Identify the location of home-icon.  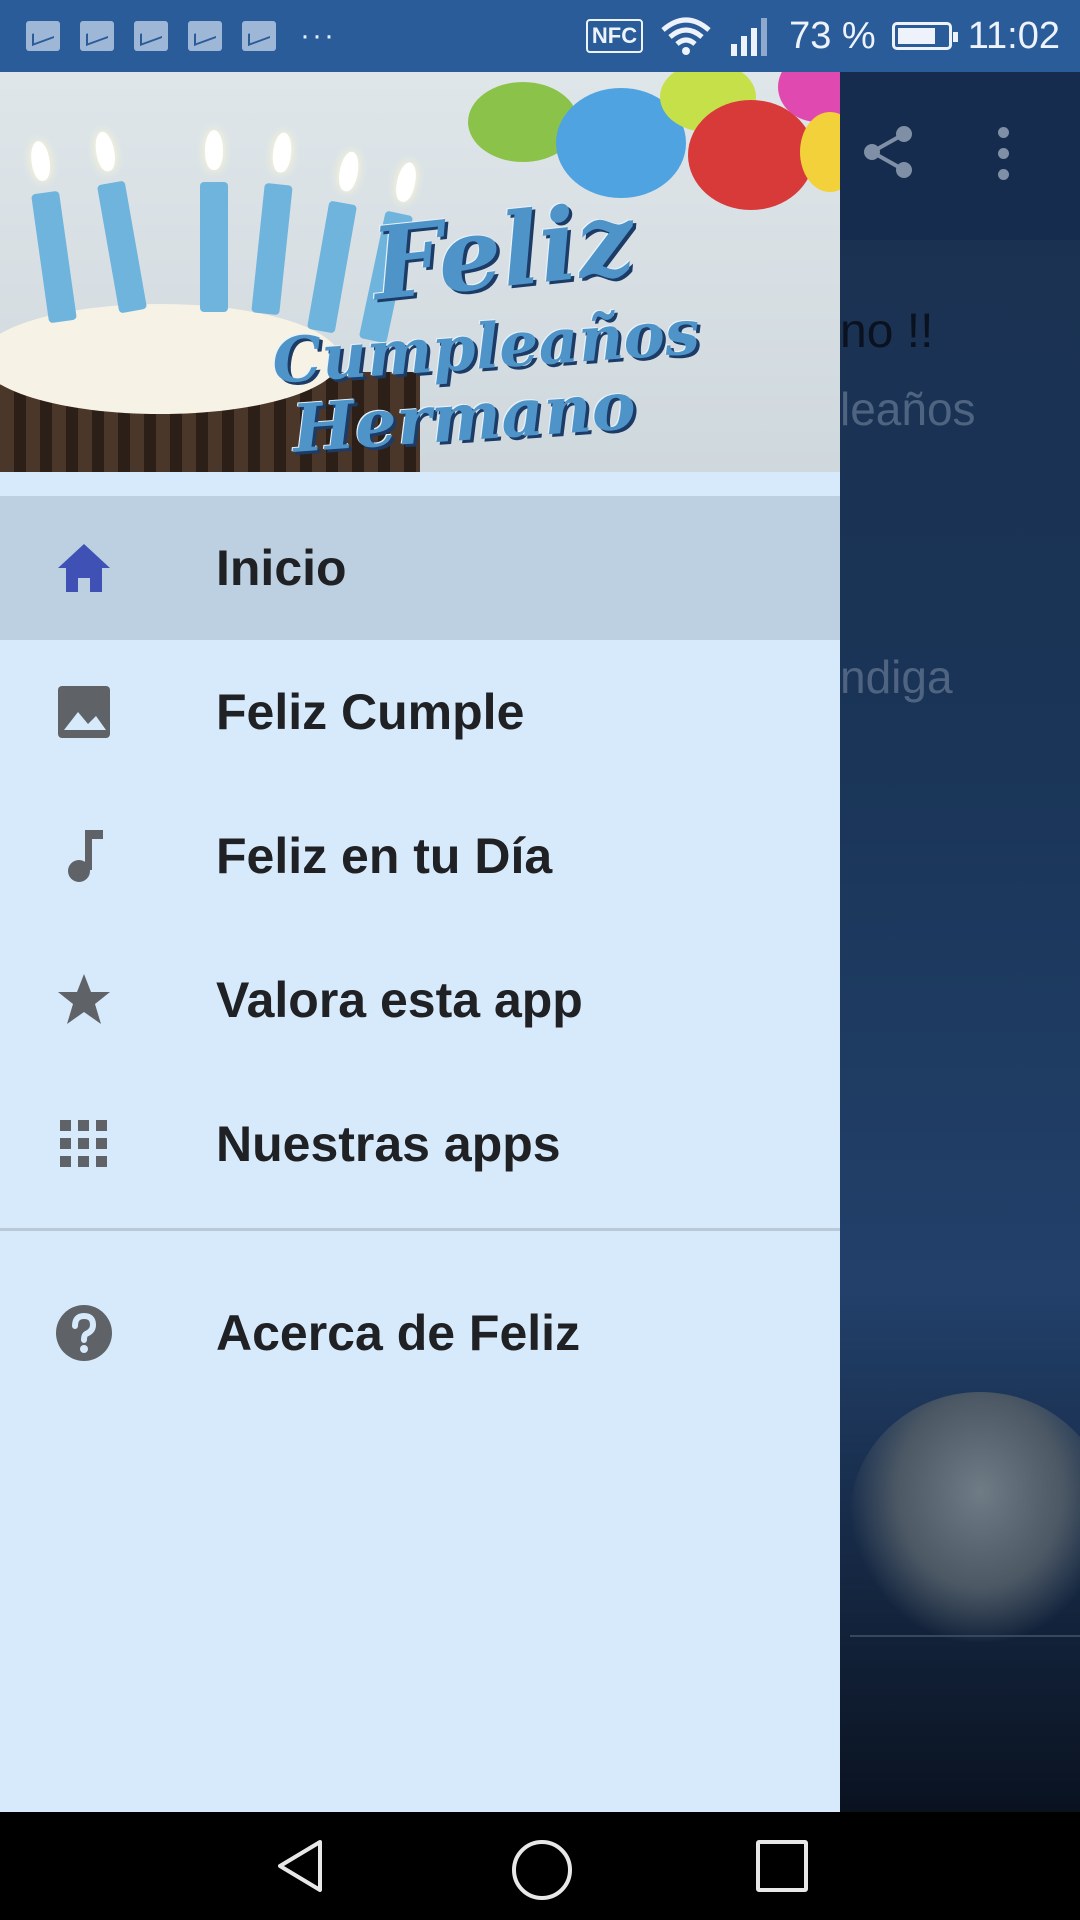
(84, 568).